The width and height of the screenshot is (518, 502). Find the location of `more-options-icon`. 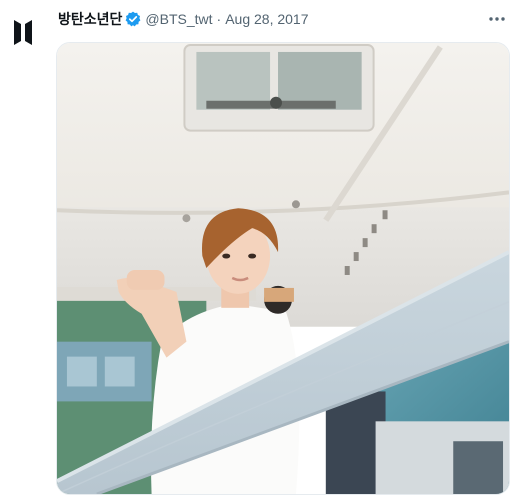

more-options-icon is located at coordinates (497, 19).